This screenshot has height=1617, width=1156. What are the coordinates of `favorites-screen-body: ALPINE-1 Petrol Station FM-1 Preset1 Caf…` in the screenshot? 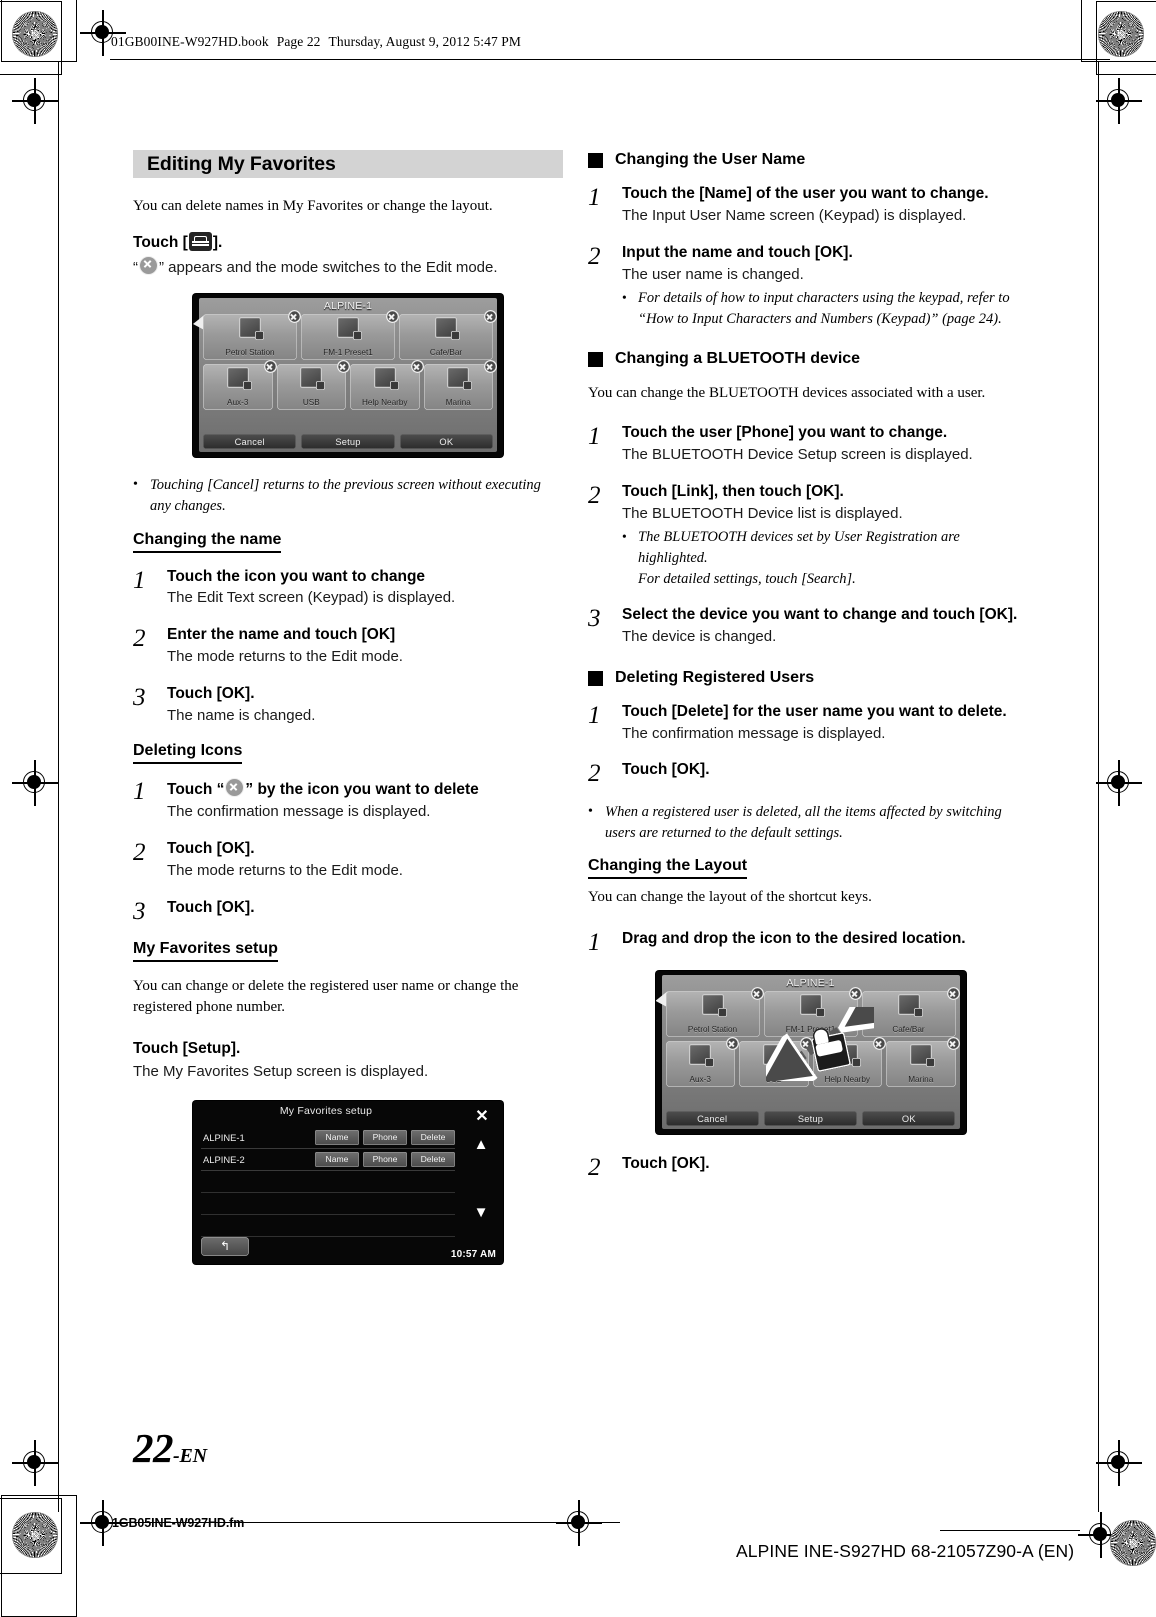 It's located at (345, 375).